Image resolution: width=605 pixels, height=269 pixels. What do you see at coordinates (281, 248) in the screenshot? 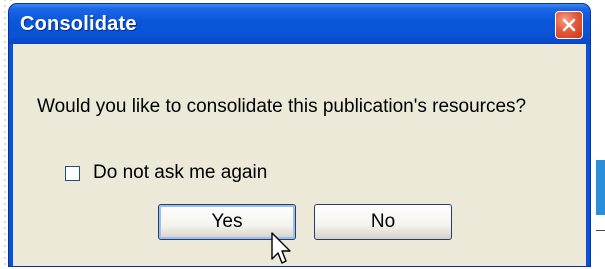
I see `mouse-pointer-icon` at bounding box center [281, 248].